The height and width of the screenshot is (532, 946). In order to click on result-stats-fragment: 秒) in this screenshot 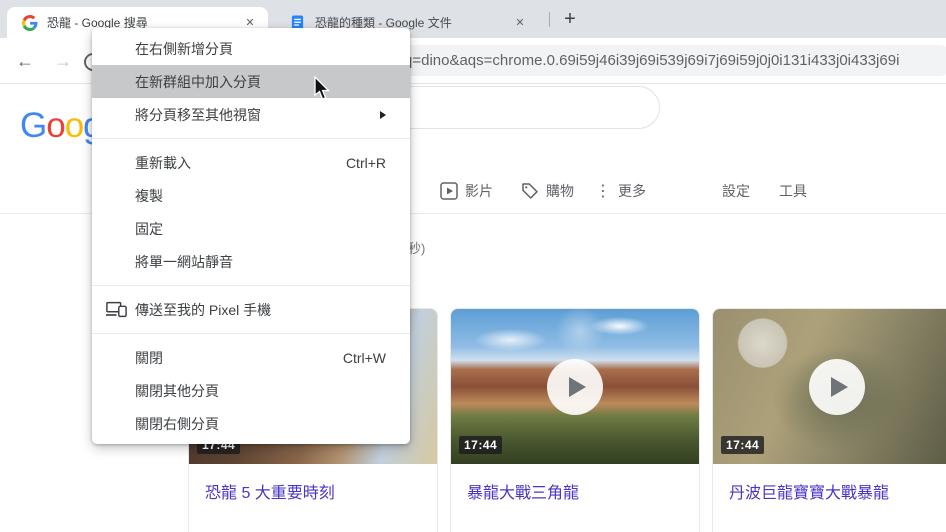, I will do `click(417, 248)`.